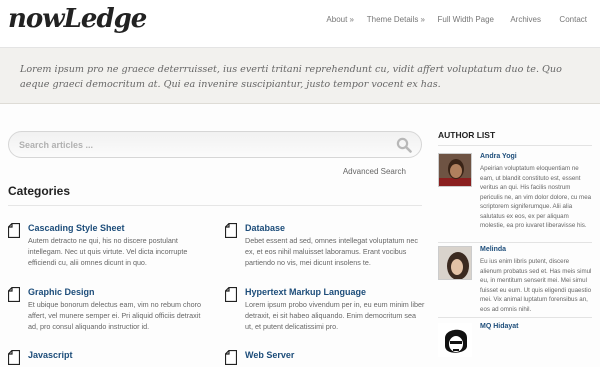  I want to click on category-link-database: Database, so click(265, 228).